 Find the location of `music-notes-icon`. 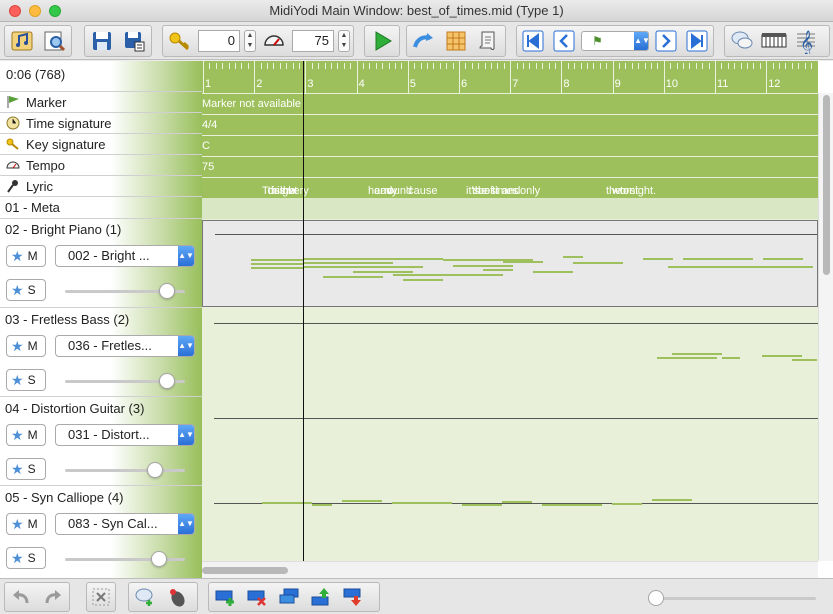

music-notes-icon is located at coordinates (22, 41).